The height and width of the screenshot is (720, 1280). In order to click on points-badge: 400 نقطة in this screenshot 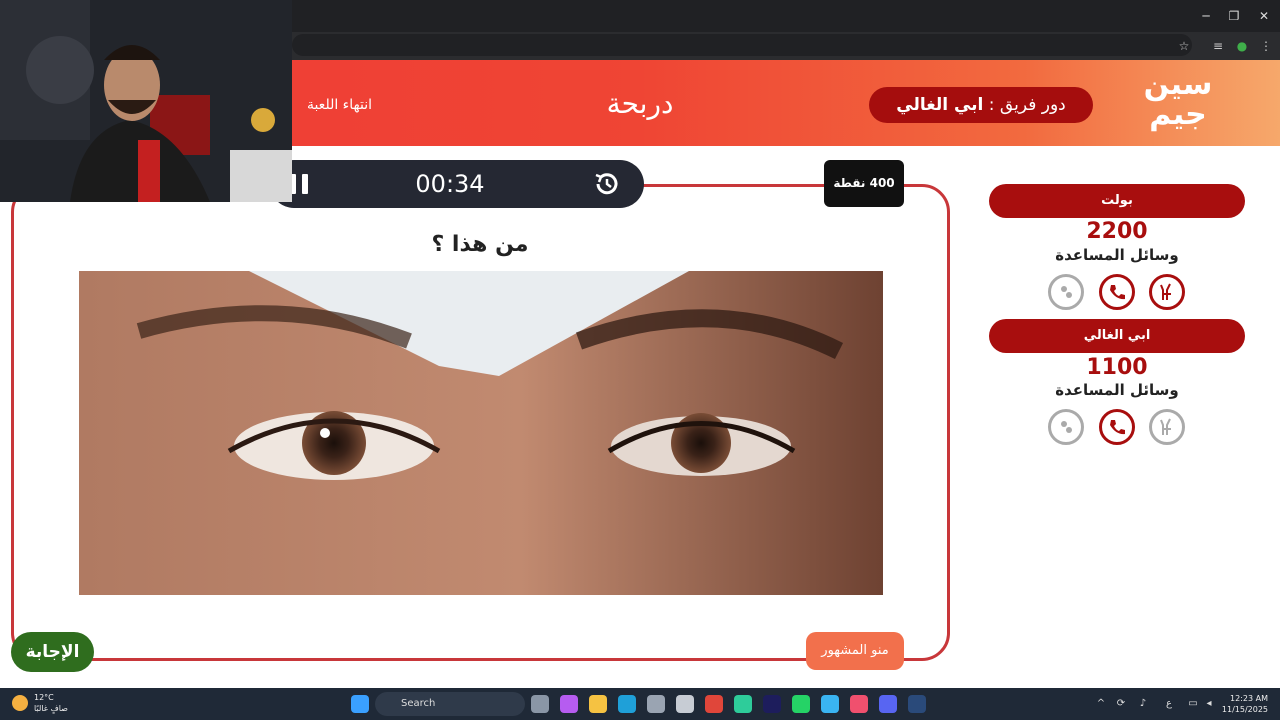, I will do `click(864, 183)`.